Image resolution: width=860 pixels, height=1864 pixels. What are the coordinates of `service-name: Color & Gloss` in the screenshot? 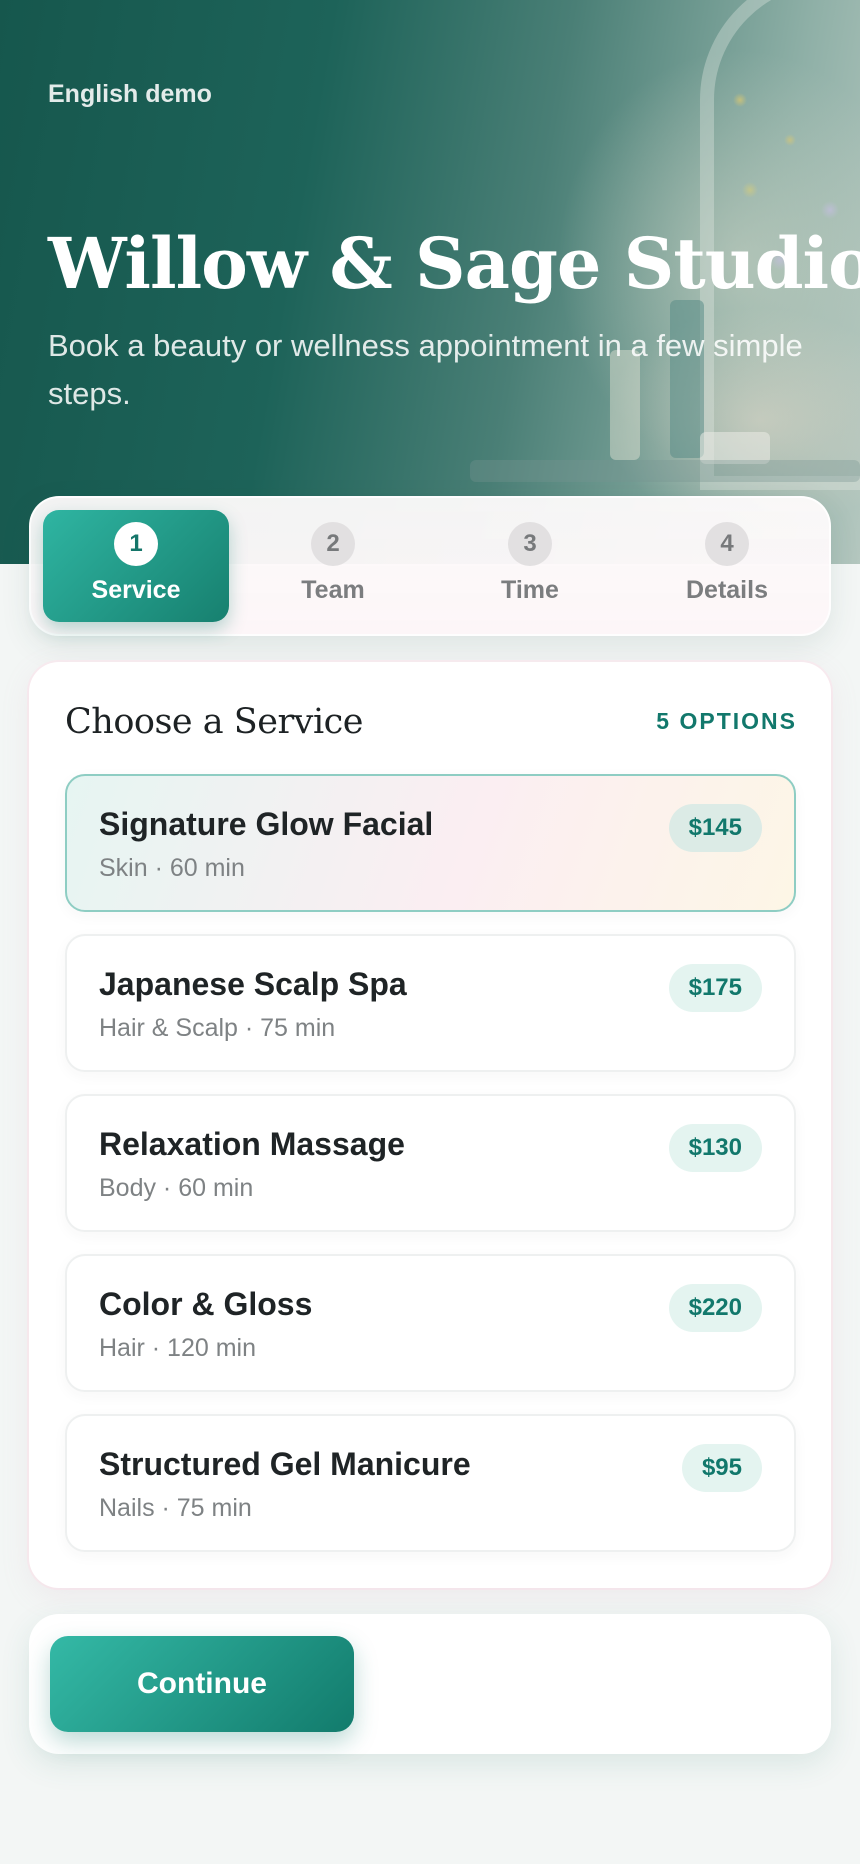 It's located at (206, 1304).